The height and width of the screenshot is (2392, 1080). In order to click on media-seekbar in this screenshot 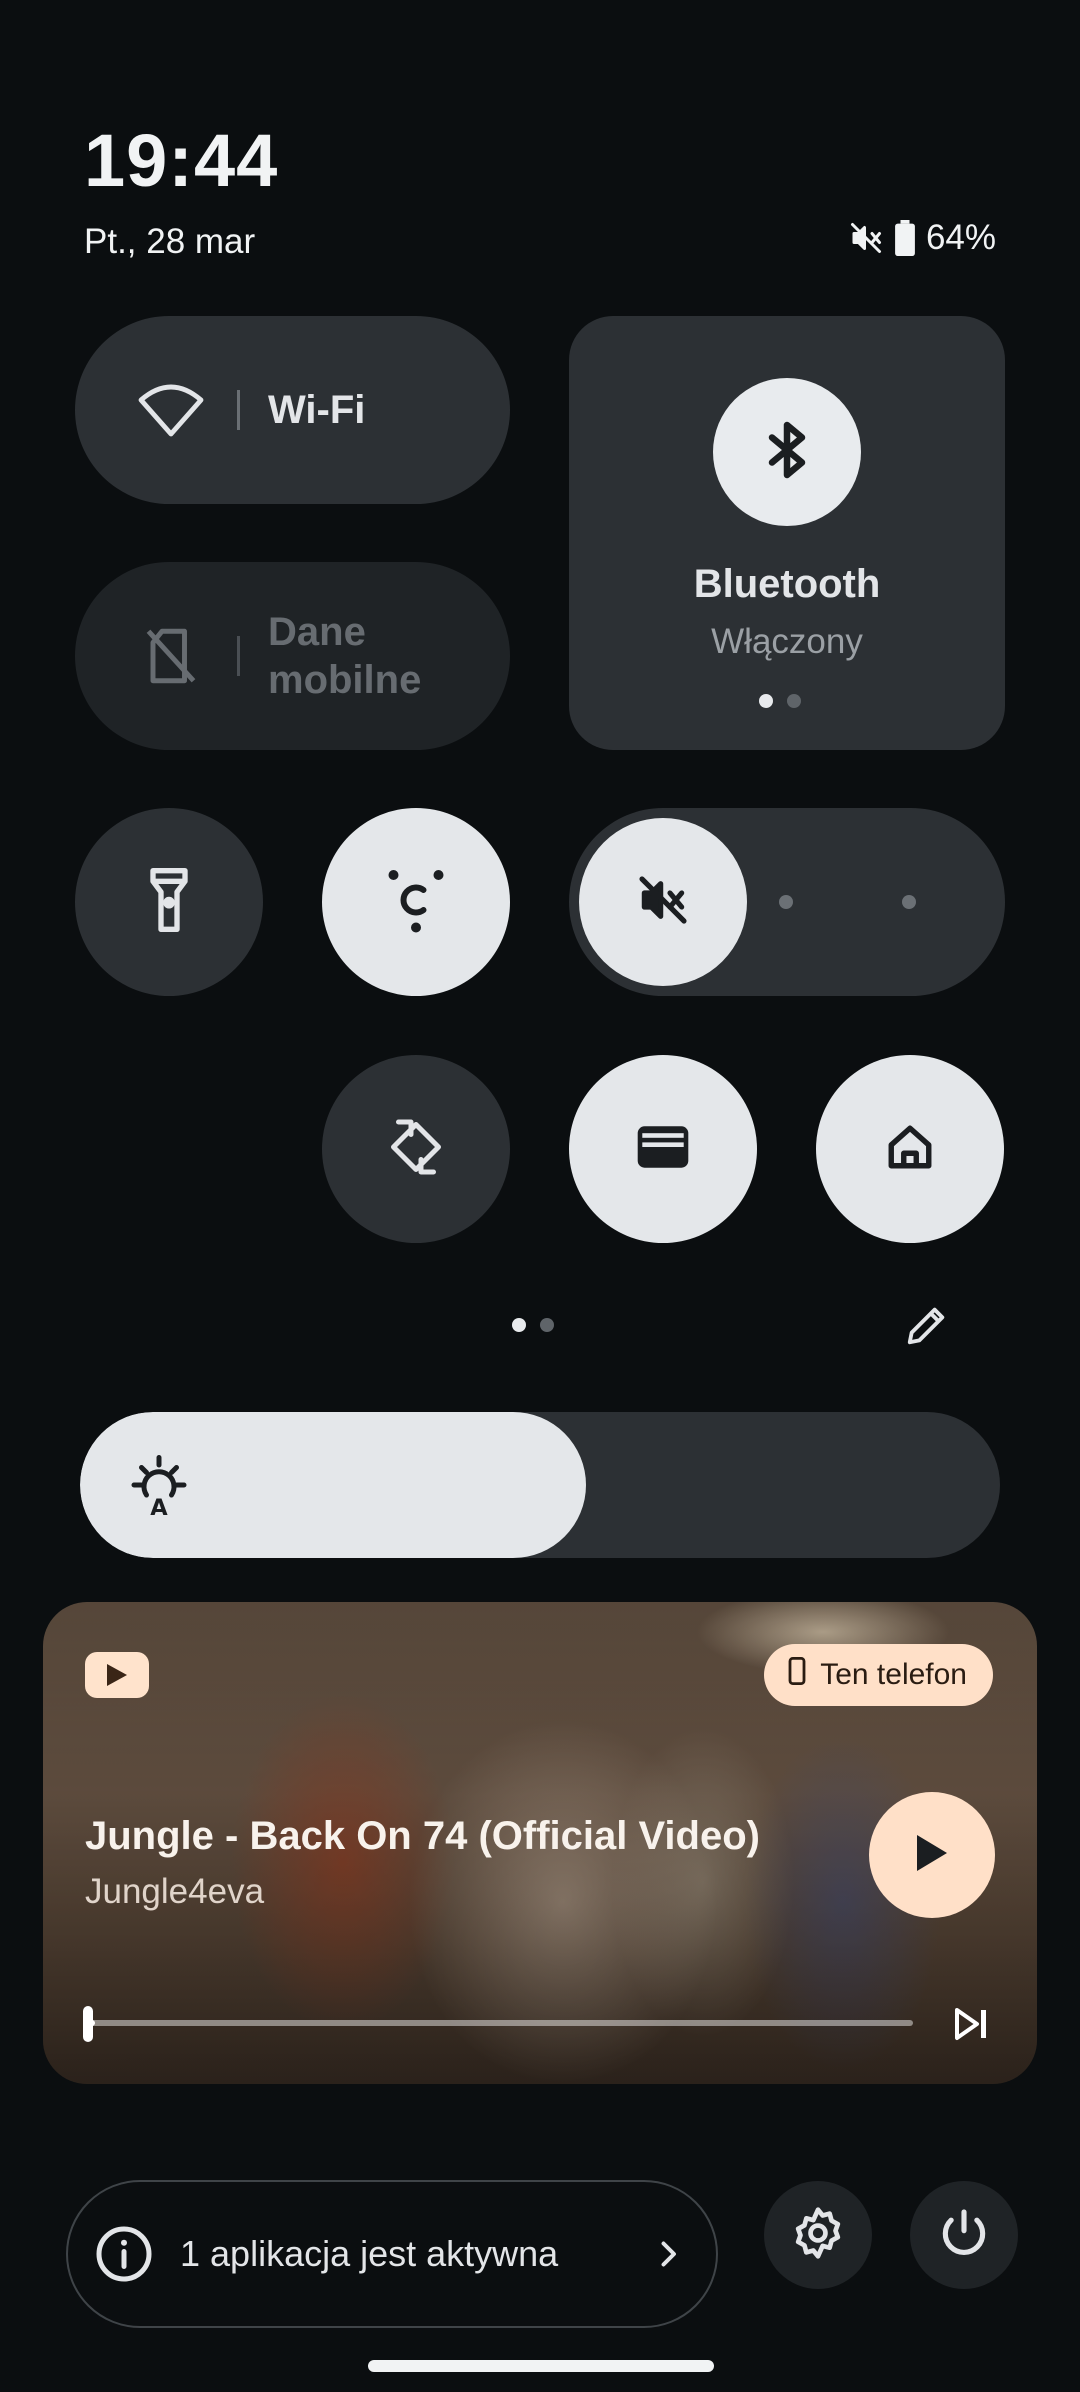, I will do `click(500, 2023)`.